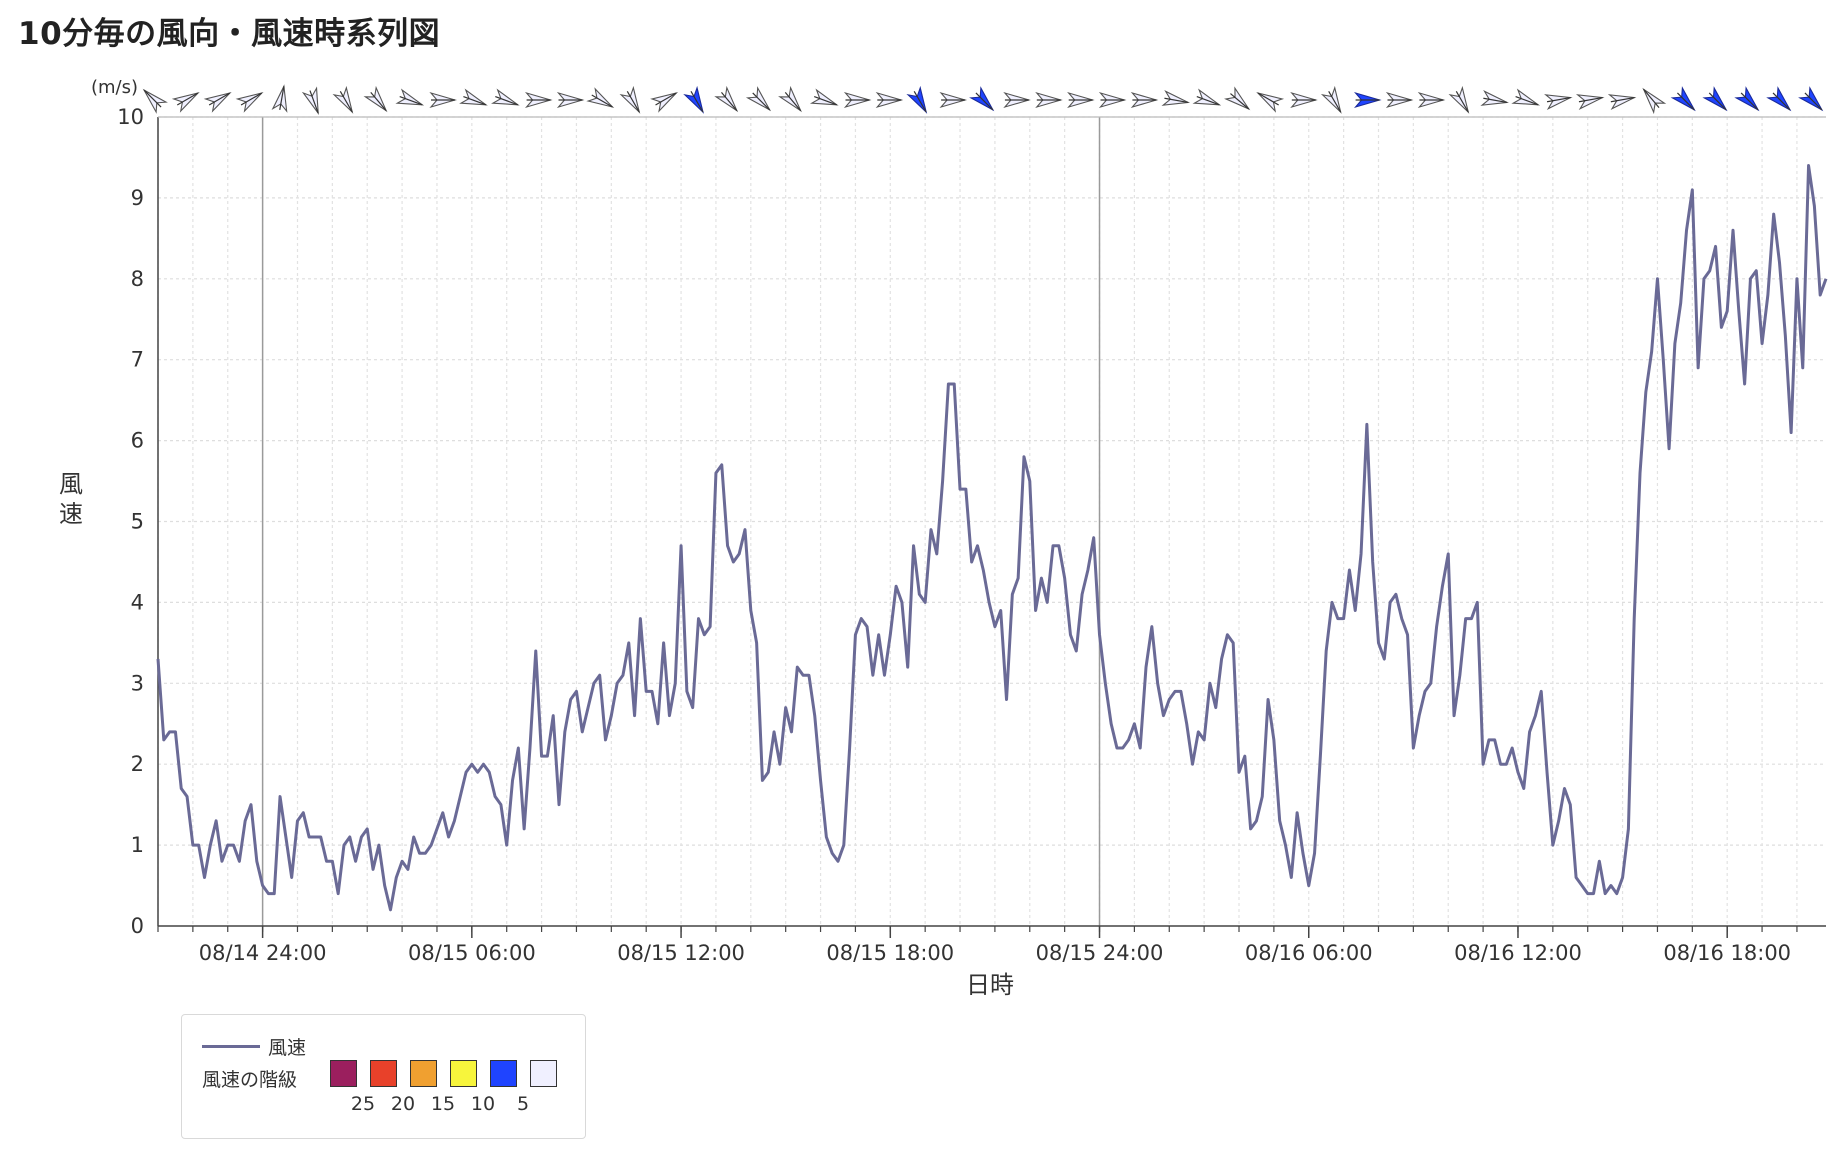 Image resolution: width=1837 pixels, height=1161 pixels. What do you see at coordinates (472, 953) in the screenshot?
I see `x-tick-label: 08/15 06:00` at bounding box center [472, 953].